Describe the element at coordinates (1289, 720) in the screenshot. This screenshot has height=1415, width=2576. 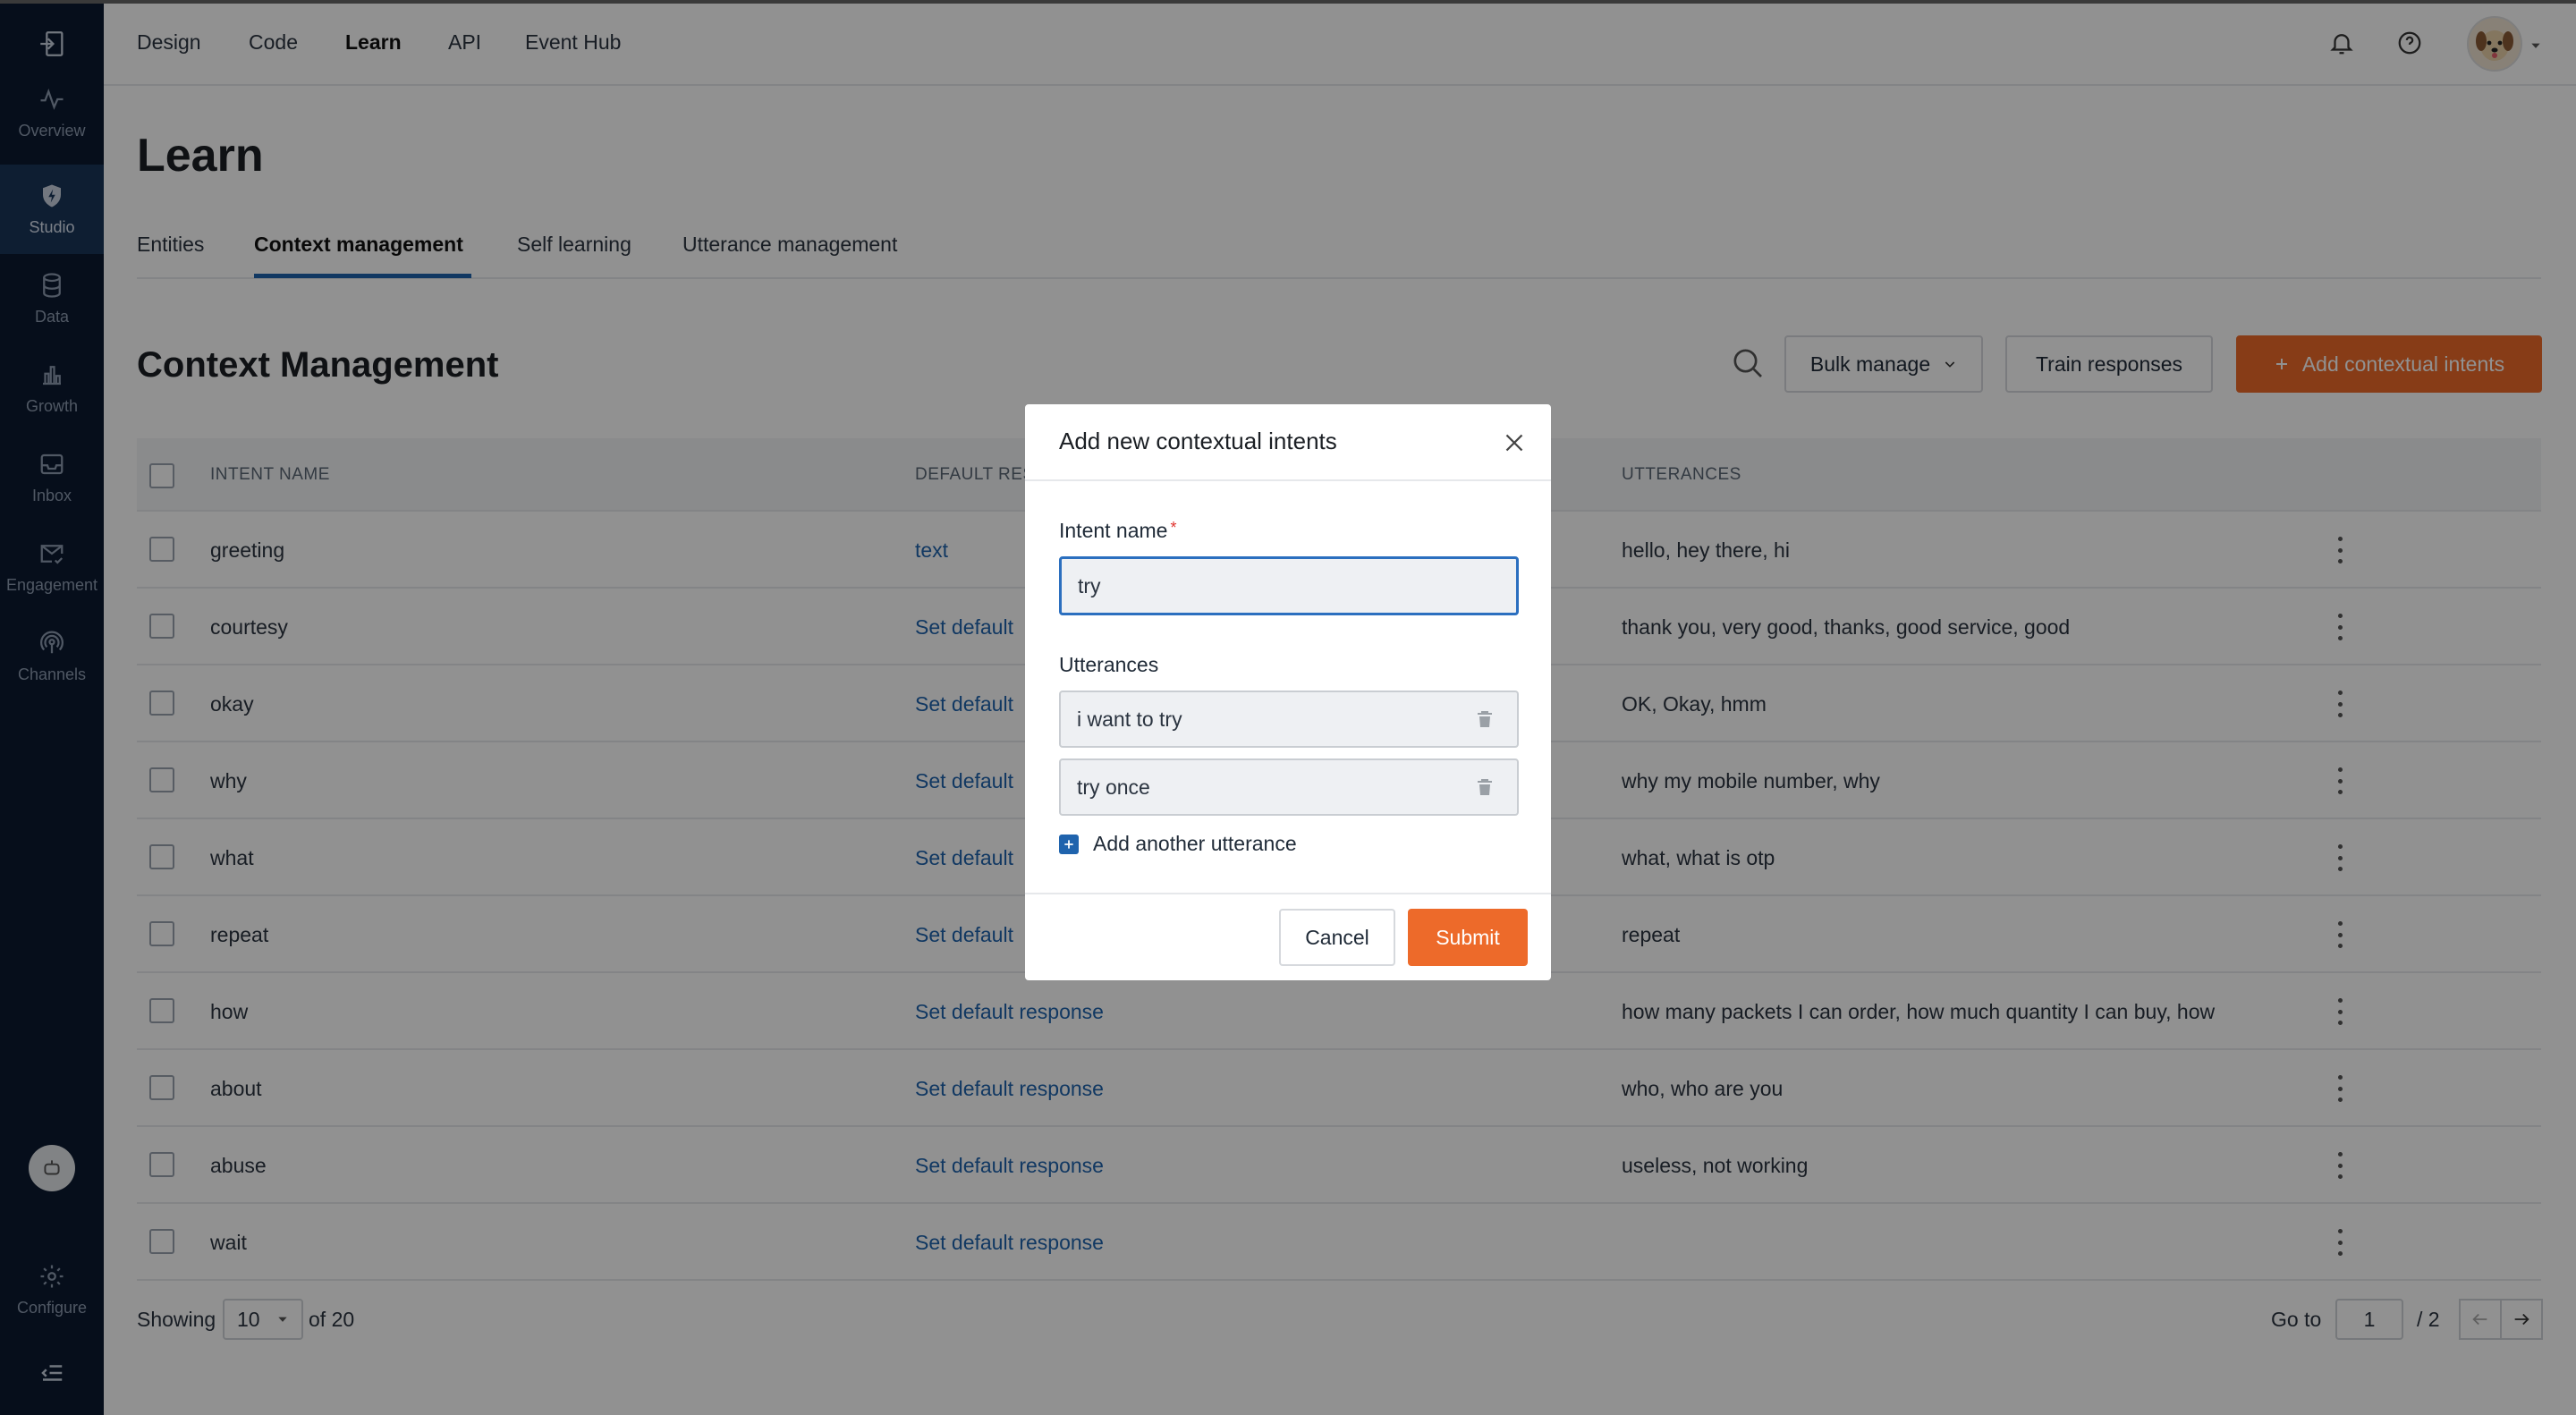
I see `utterance-input: i want to try` at that location.